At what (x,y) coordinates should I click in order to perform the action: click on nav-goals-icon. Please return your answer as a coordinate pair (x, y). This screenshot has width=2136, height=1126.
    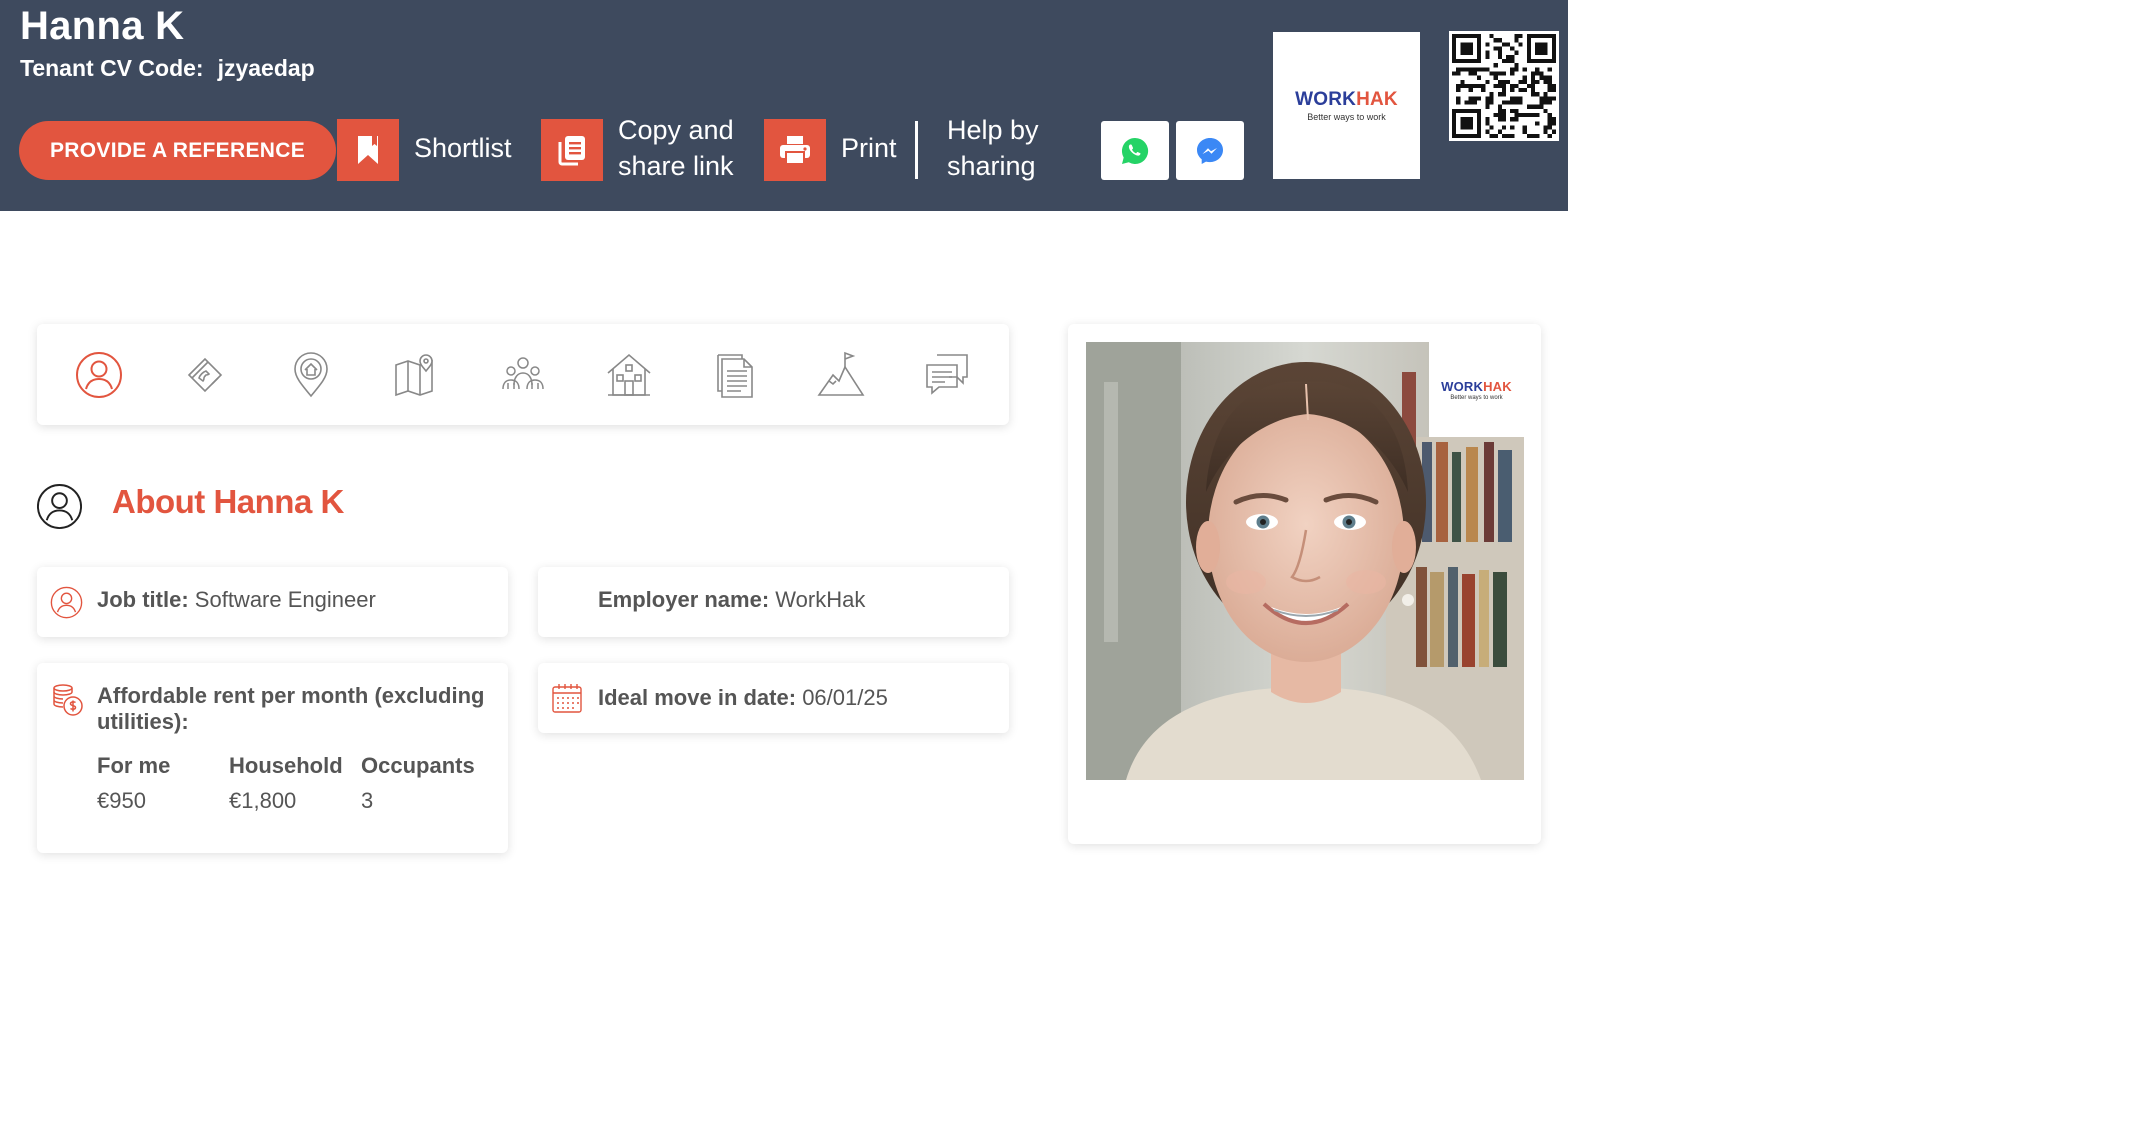
    Looking at the image, I should click on (841, 375).